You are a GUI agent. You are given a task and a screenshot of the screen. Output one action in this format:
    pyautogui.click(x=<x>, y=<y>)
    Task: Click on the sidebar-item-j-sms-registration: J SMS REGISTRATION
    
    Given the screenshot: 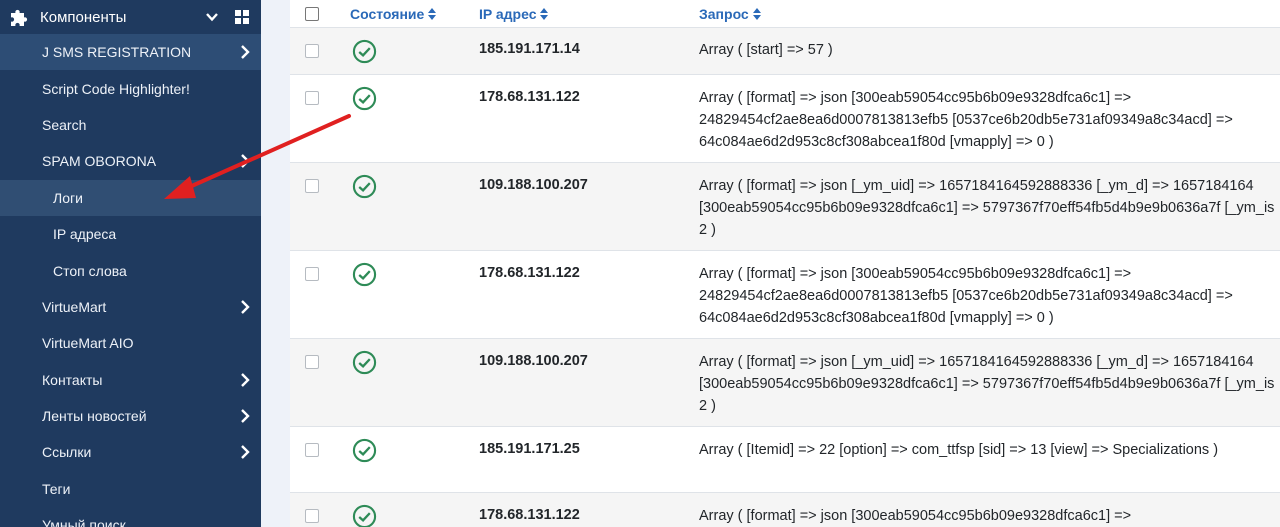 What is the action you would take?
    pyautogui.click(x=130, y=52)
    